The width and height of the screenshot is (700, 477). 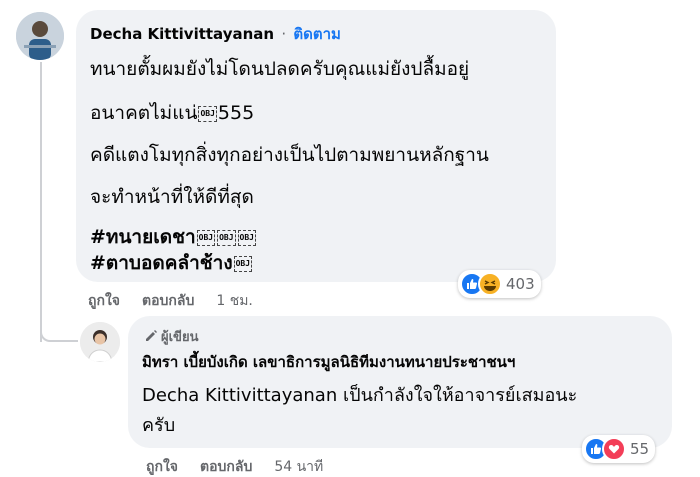 I want to click on comment-line: อนาคตไม่แน่ OBJ 555, so click(x=172, y=113).